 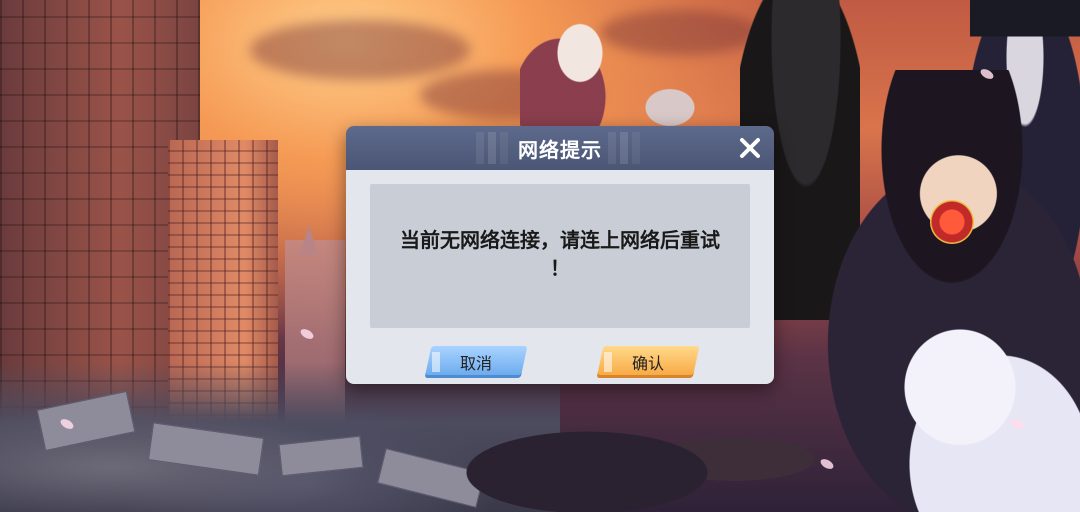 What do you see at coordinates (560, 240) in the screenshot?
I see `message-line-1: 当前无网络连接，请连上网络后重试` at bounding box center [560, 240].